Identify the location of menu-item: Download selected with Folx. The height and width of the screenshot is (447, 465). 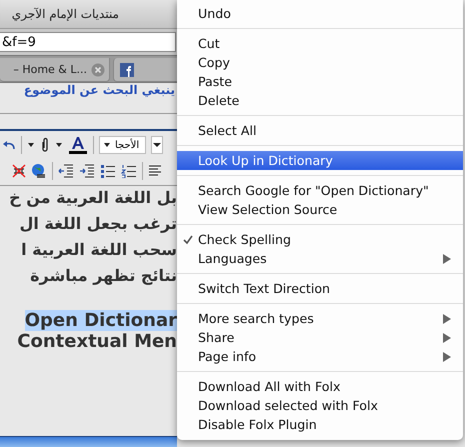
(320, 405).